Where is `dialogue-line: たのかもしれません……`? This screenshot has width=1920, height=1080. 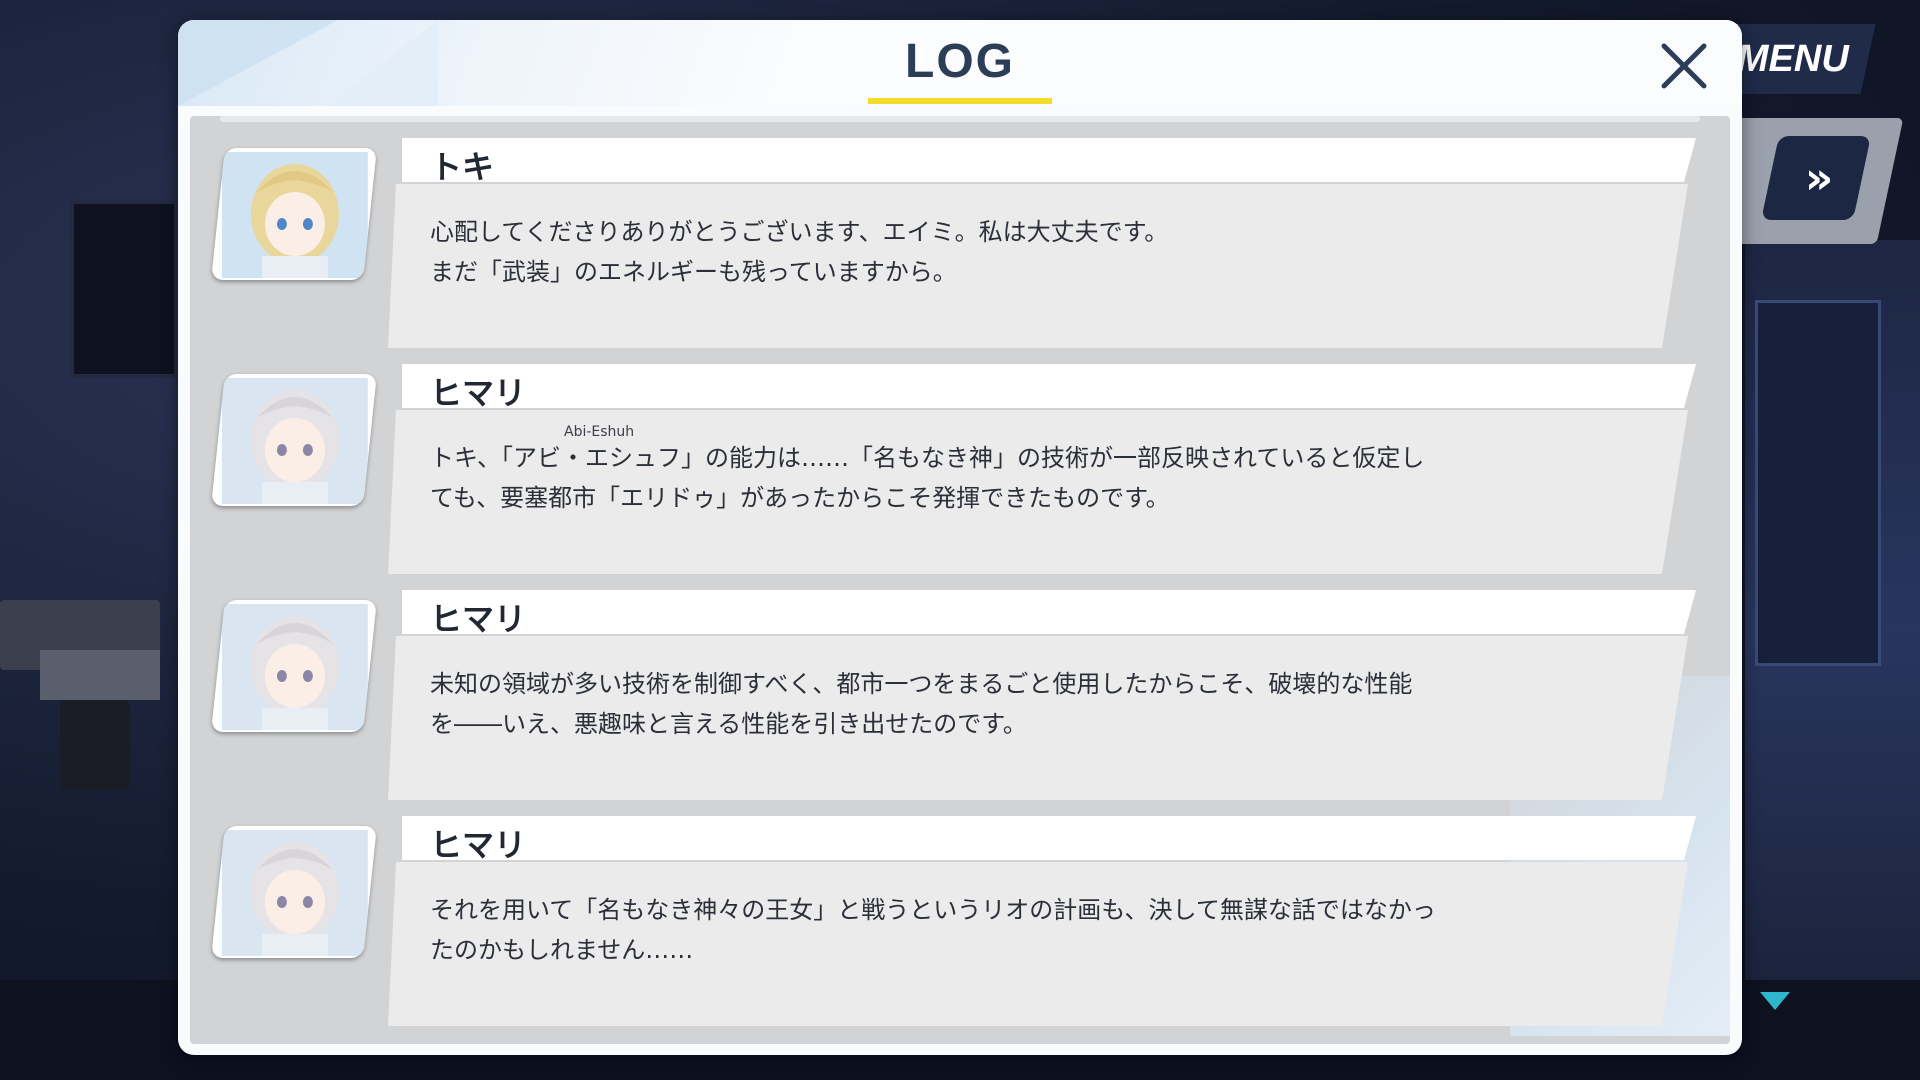 dialogue-line: たのかもしれません…… is located at coordinates (562, 950).